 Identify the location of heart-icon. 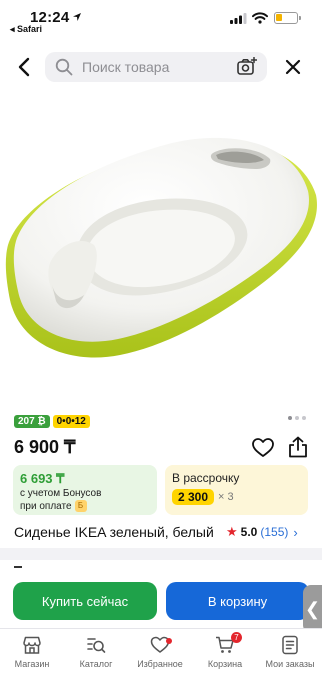
(263, 448).